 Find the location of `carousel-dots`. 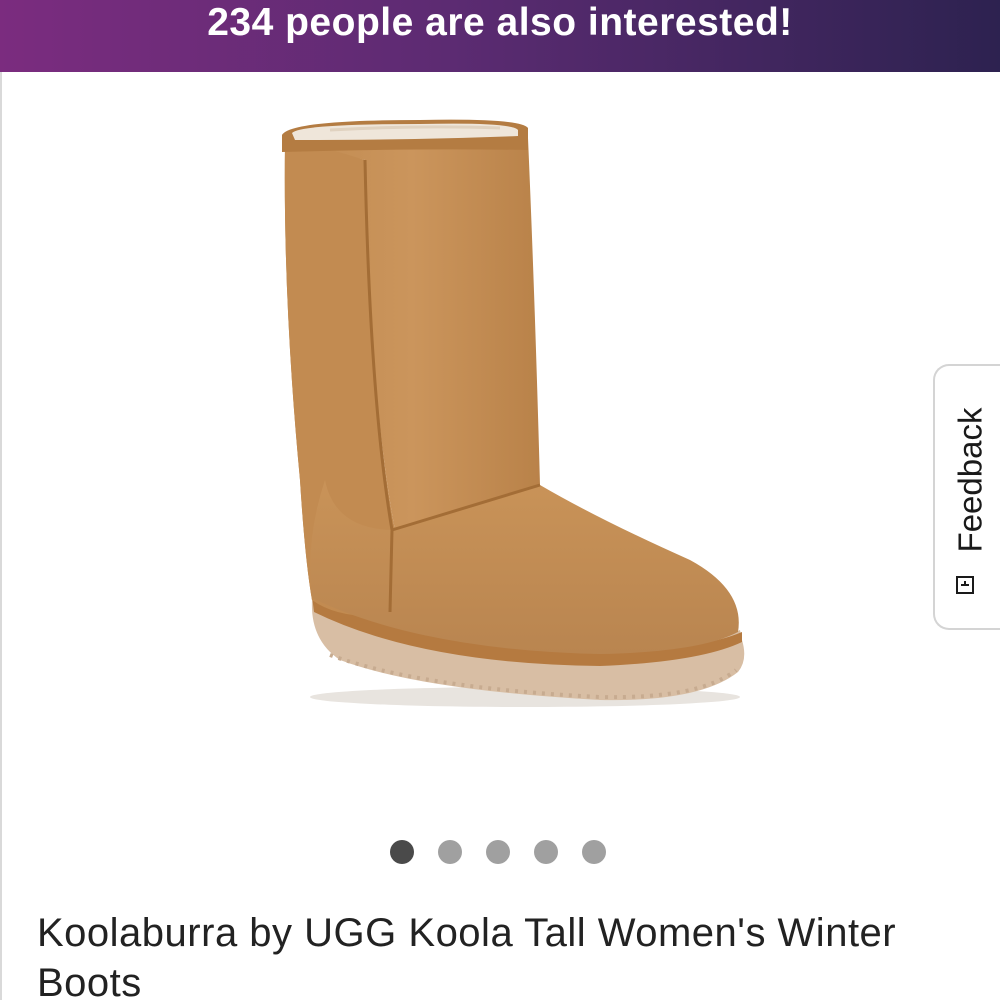

carousel-dots is located at coordinates (505, 852).